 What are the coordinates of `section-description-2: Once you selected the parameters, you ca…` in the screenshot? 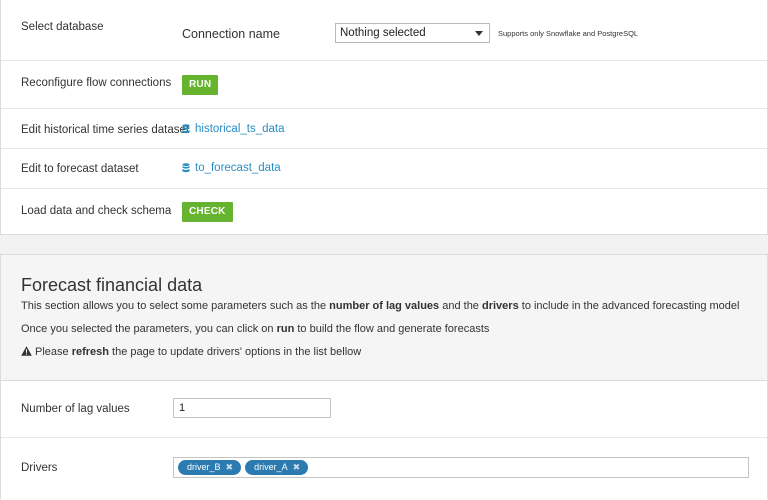 It's located at (255, 329).